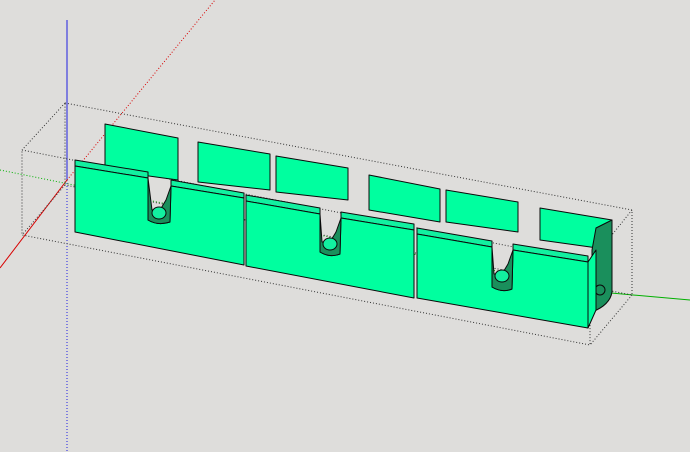 This screenshot has height=452, width=690. Describe the element at coordinates (34, 224) in the screenshot. I see `red-axis-solid` at that location.